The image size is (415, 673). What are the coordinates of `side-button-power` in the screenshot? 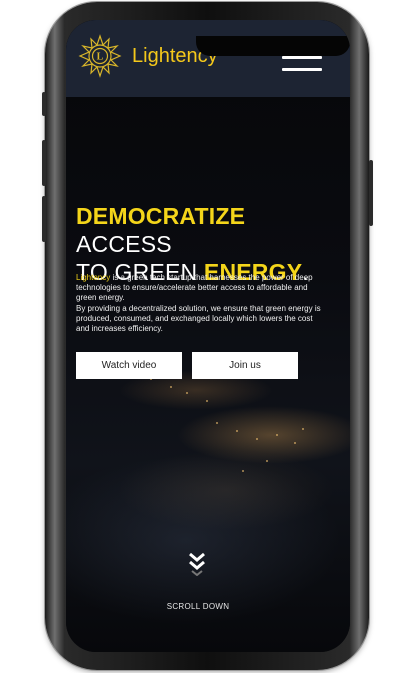 It's located at (371, 193).